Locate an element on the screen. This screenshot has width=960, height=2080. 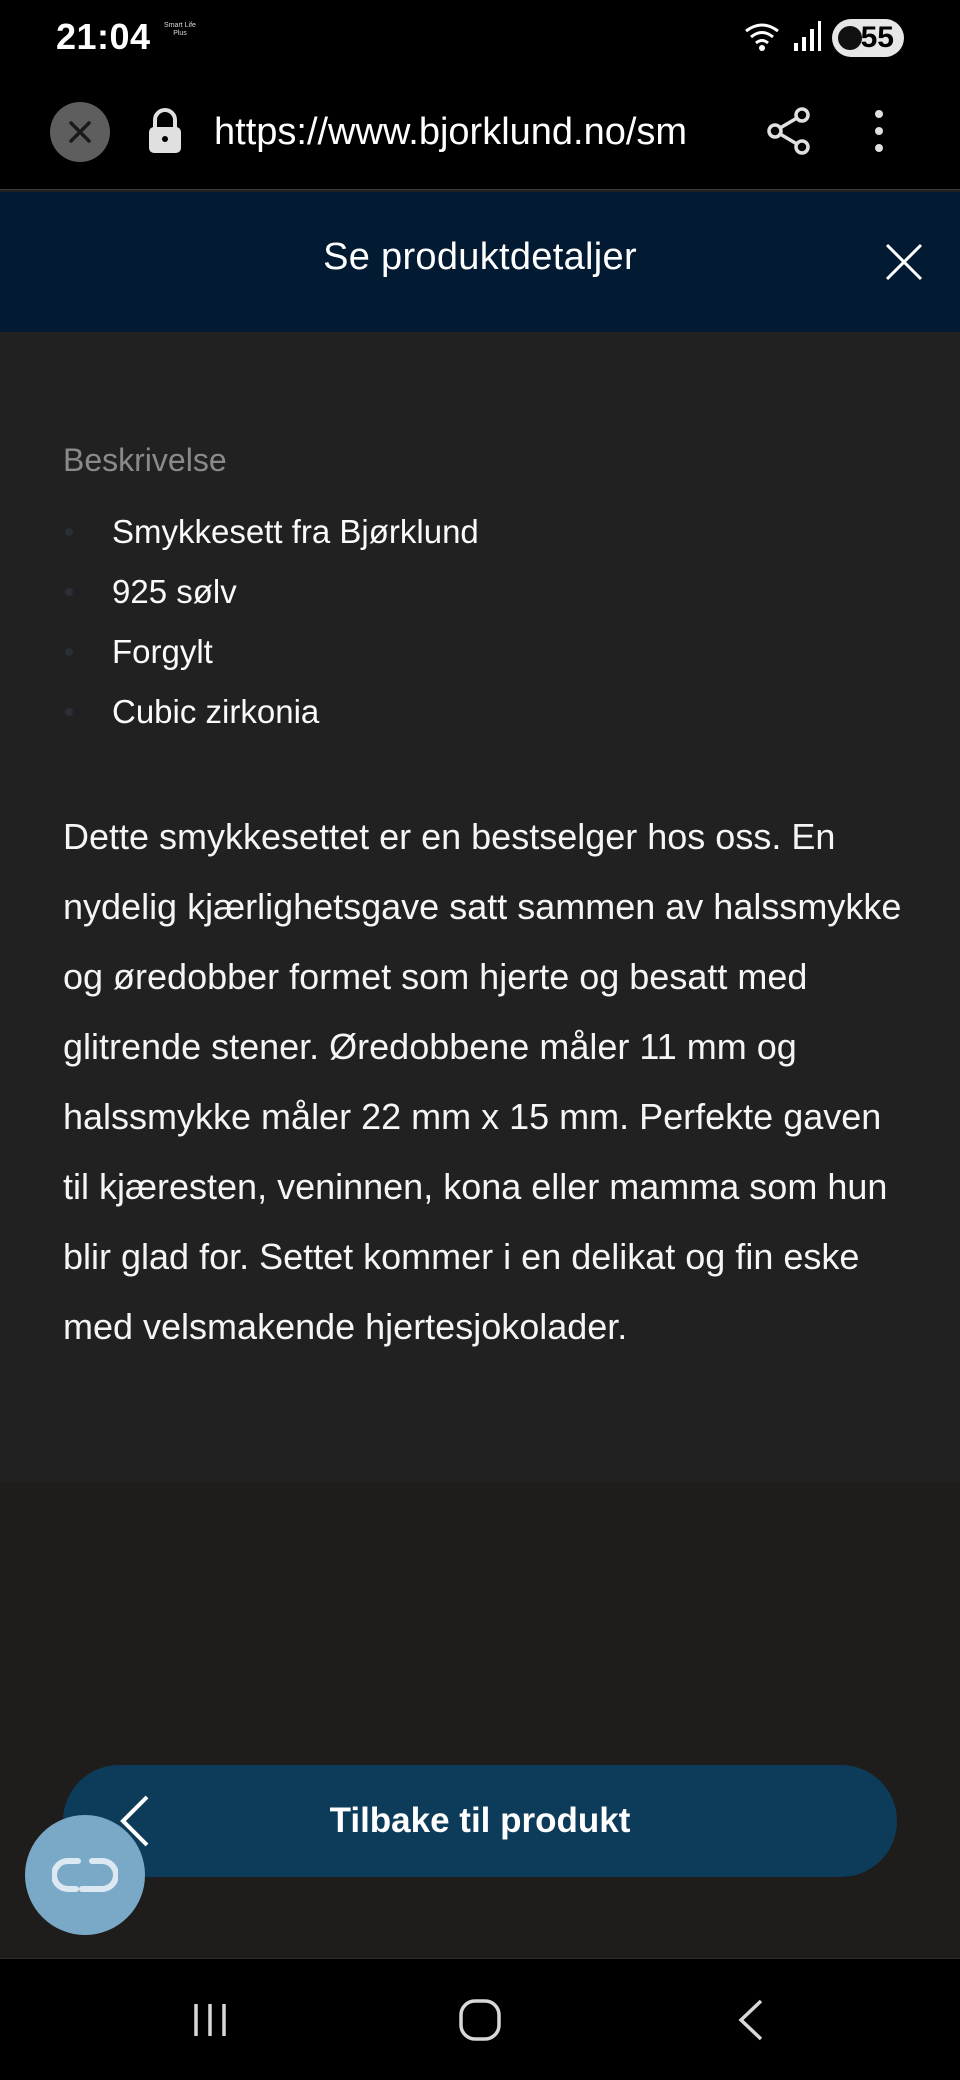
detail-header: Se produktdetaljer is located at coordinates (480, 262).